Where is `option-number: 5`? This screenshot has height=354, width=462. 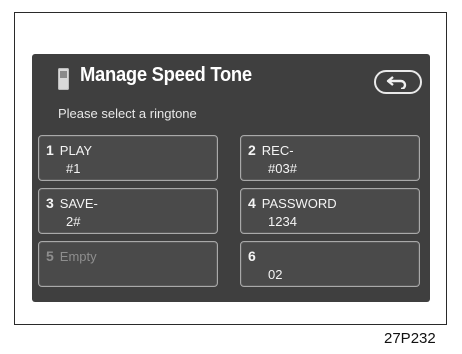
option-number: 5 is located at coordinates (50, 256).